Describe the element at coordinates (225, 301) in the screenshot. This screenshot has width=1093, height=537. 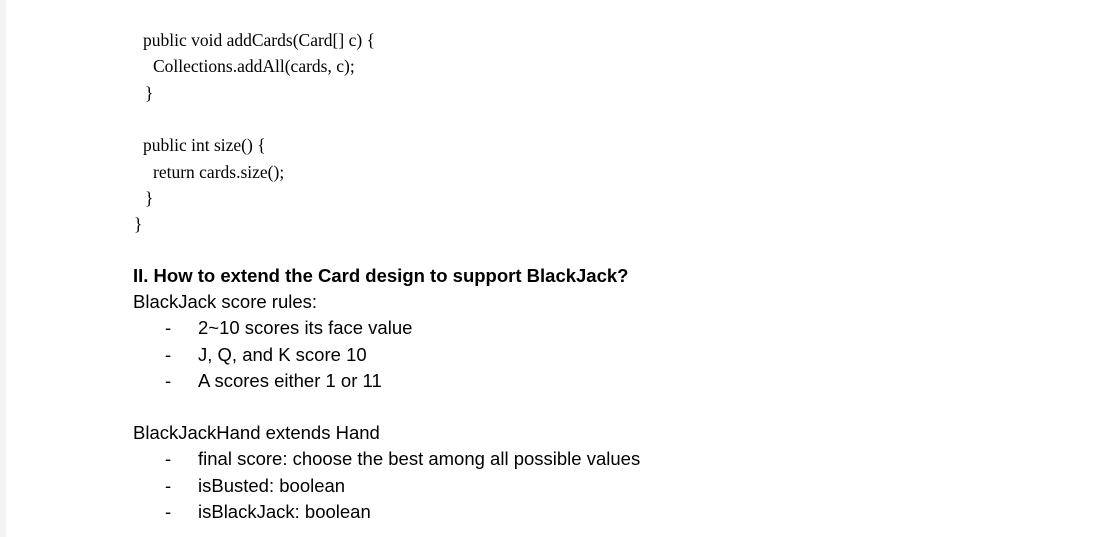
I see `rules-intro: BlackJack score rules:` at that location.